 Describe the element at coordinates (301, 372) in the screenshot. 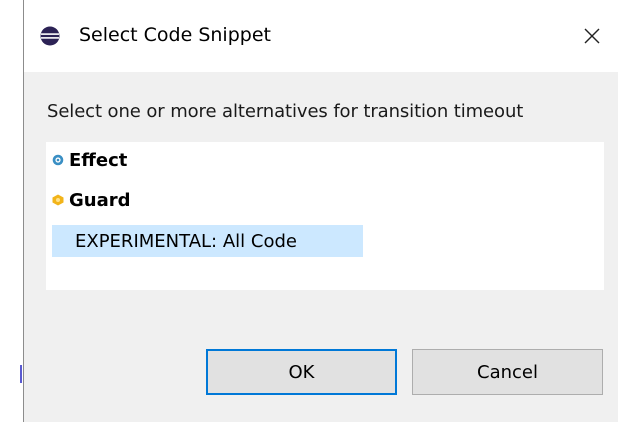

I see `ok-button: OK` at that location.